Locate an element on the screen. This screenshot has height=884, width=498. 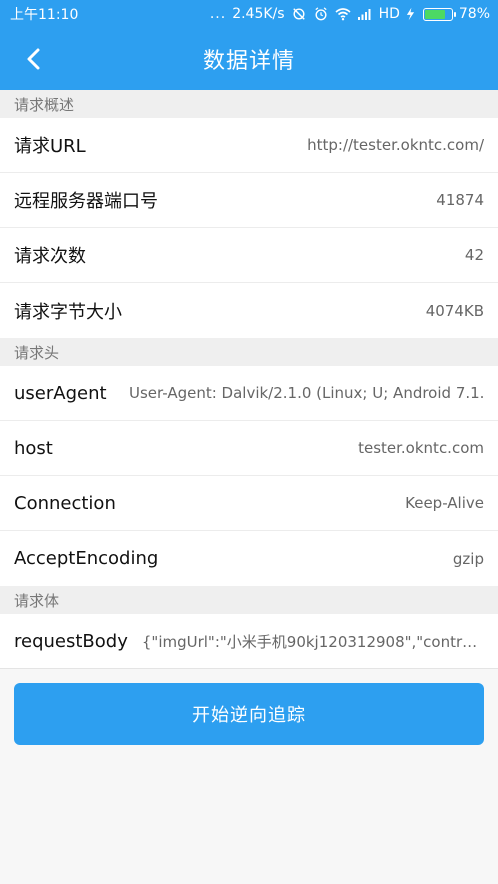
network-type: HD is located at coordinates (389, 14).